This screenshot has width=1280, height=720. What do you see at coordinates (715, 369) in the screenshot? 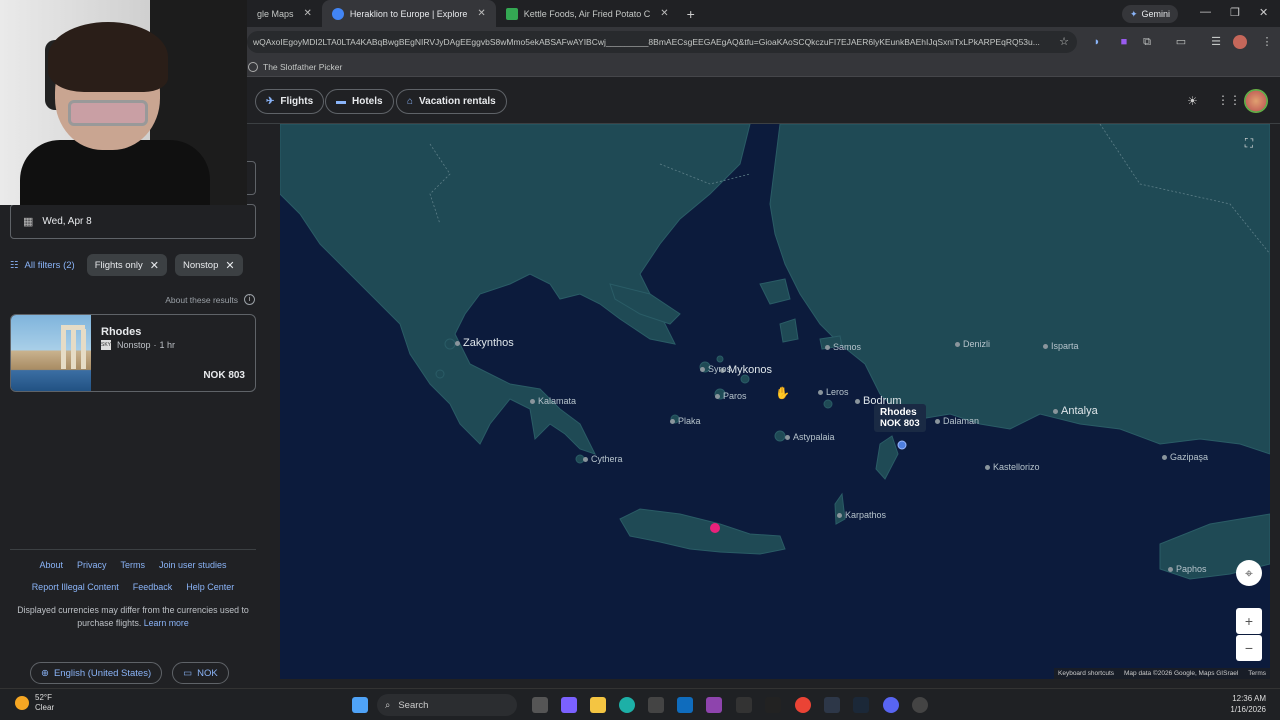
I see `map-label: Syros` at bounding box center [715, 369].